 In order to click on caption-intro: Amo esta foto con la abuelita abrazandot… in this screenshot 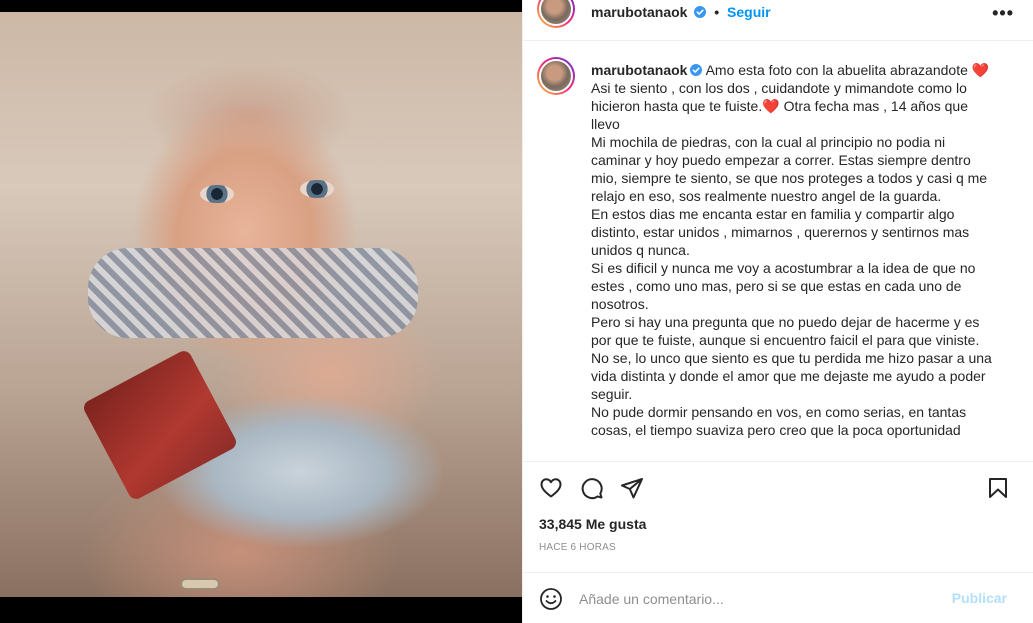, I will do `click(836, 70)`.